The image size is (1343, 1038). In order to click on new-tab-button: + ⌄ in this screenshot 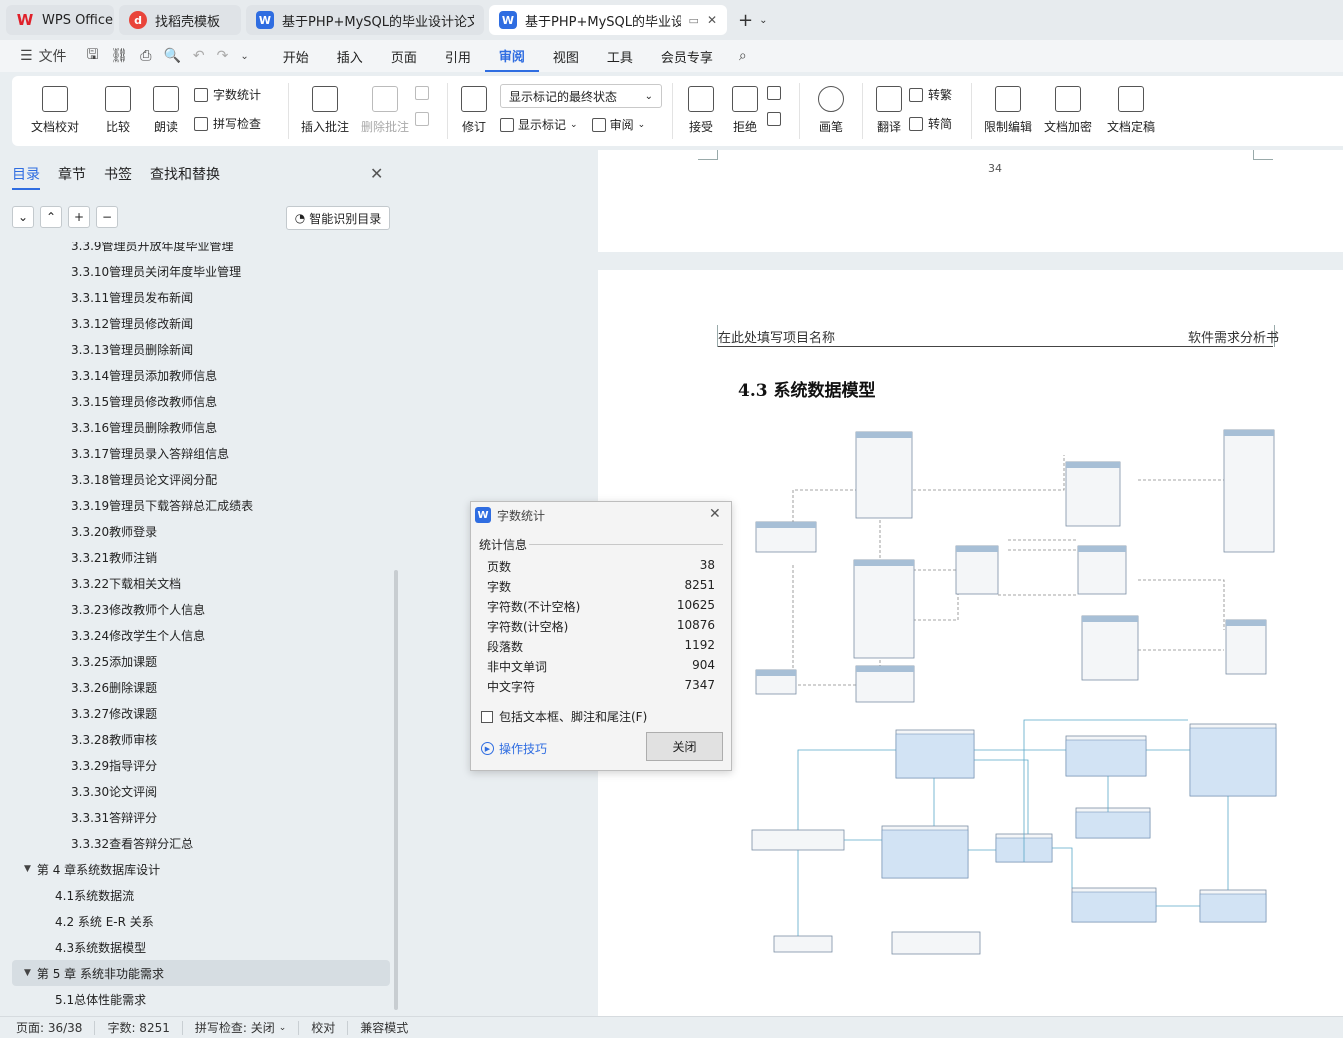, I will do `click(752, 20)`.